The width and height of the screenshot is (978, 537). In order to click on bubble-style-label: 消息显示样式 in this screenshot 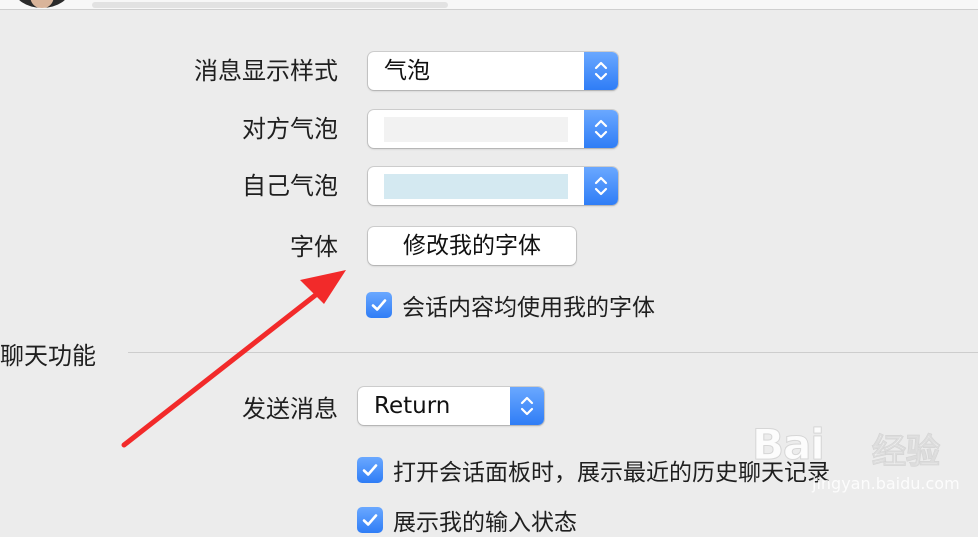, I will do `click(266, 71)`.